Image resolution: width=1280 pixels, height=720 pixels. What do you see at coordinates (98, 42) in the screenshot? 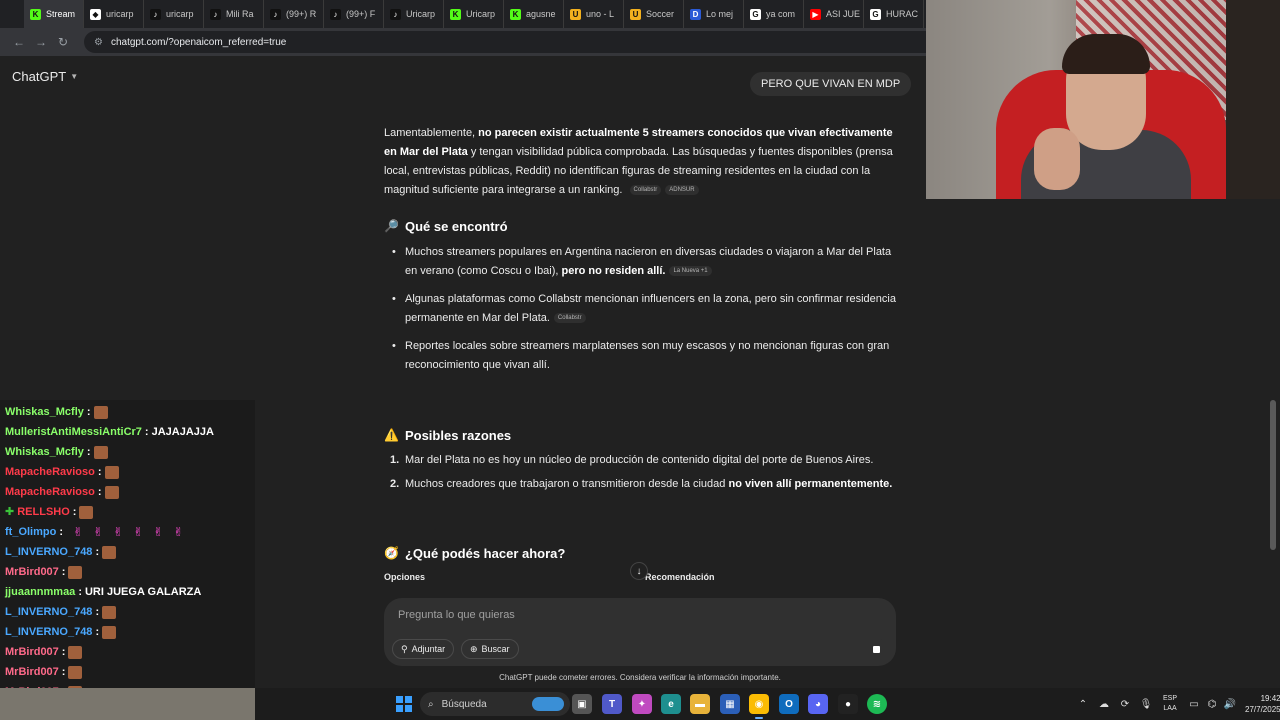
I see `site-info-icon: ⚙` at bounding box center [98, 42].